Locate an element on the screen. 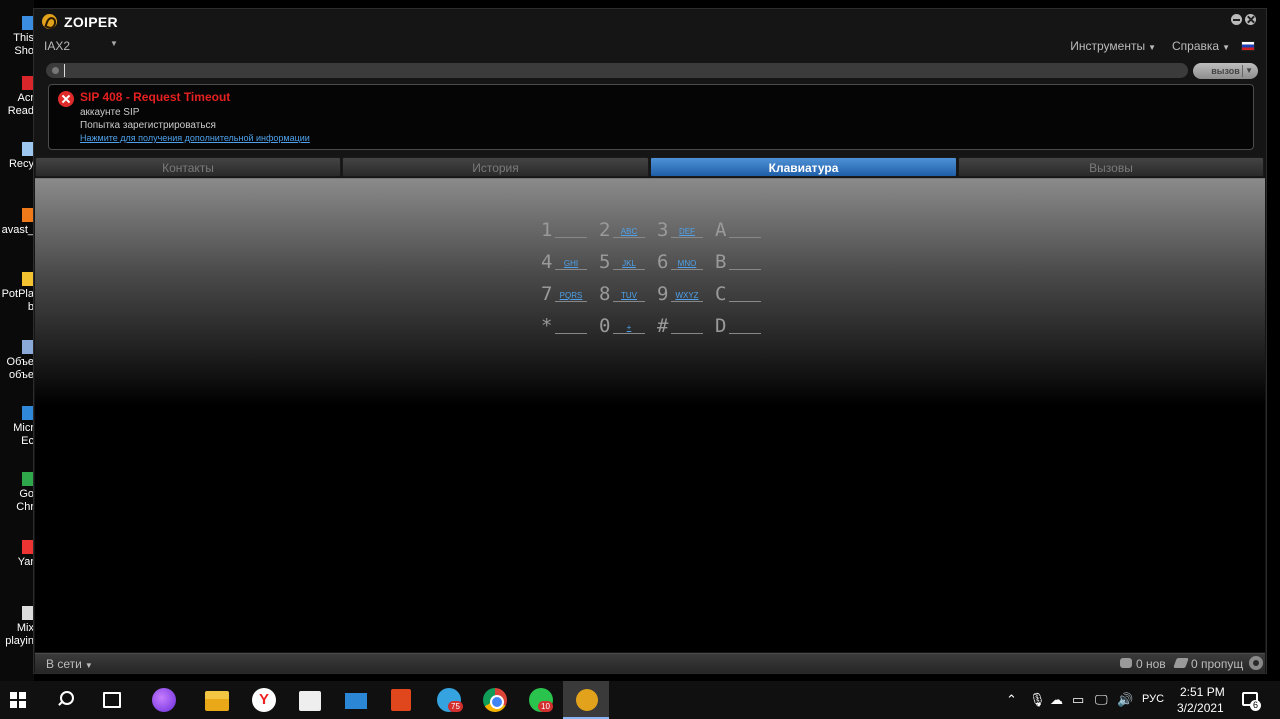  key-d: D is located at coordinates (740, 326).